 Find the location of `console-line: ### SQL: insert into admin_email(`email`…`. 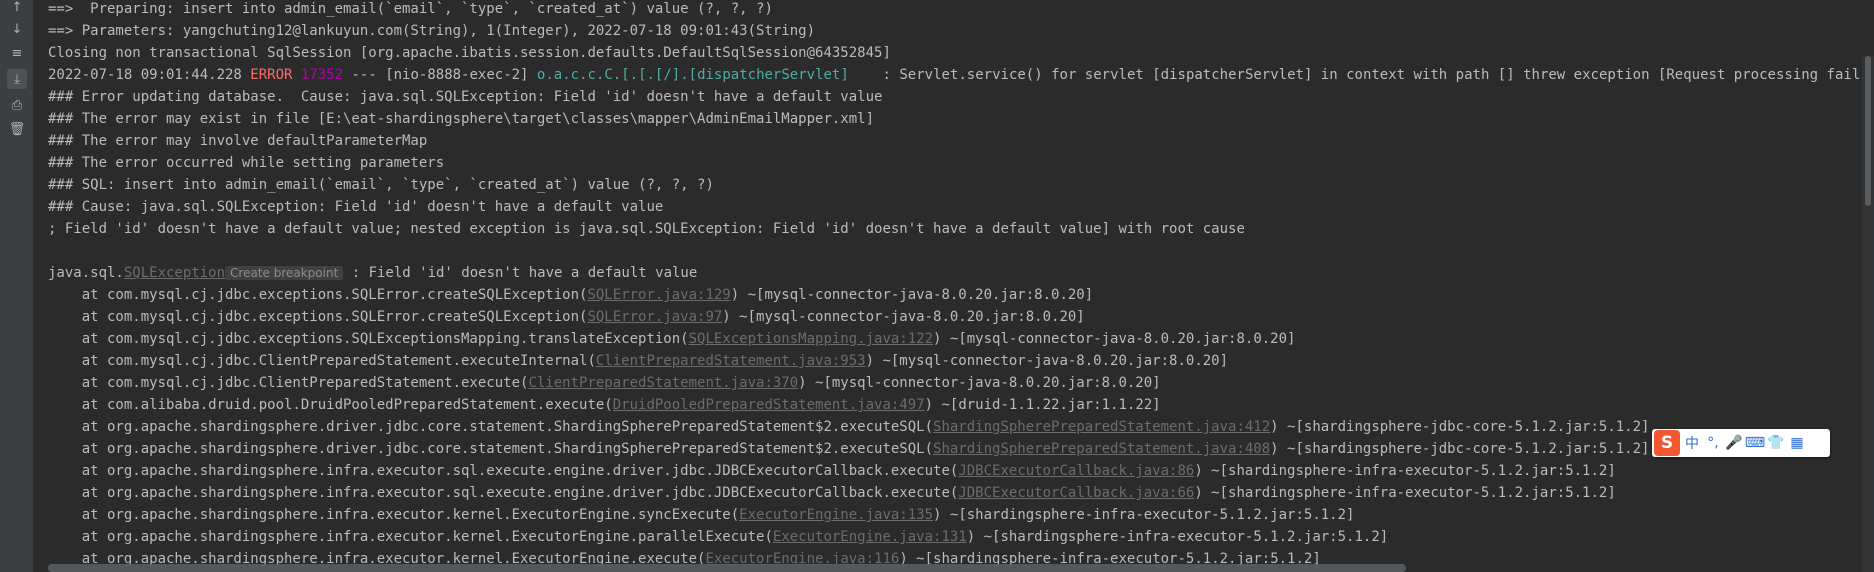

console-line: ### SQL: insert into admin_email(`email`… is located at coordinates (381, 185).